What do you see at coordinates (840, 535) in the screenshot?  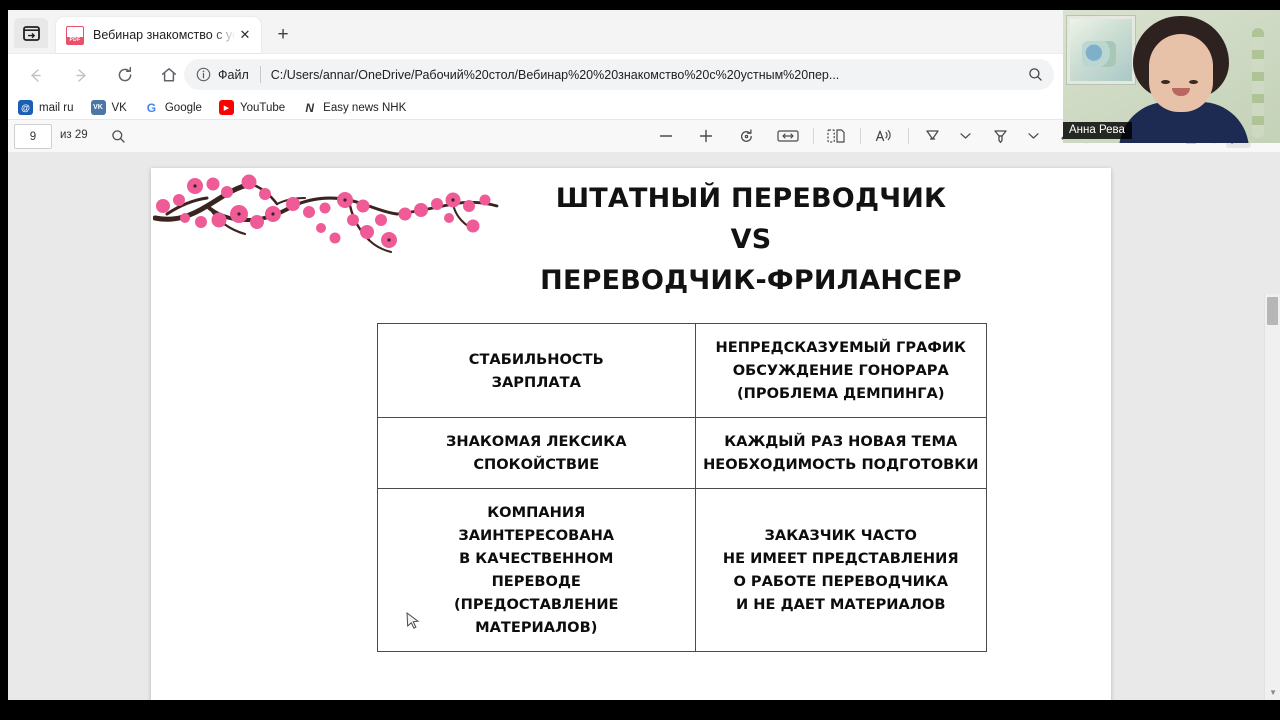 I see `cell-line: ЗАКАЗЧИК ЧАСТО` at bounding box center [840, 535].